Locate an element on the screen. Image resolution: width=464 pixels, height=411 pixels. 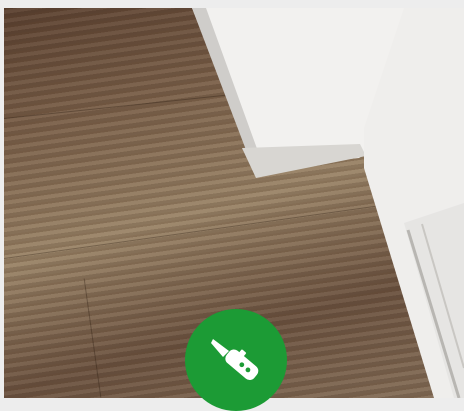
tool-badge is located at coordinates (236, 360).